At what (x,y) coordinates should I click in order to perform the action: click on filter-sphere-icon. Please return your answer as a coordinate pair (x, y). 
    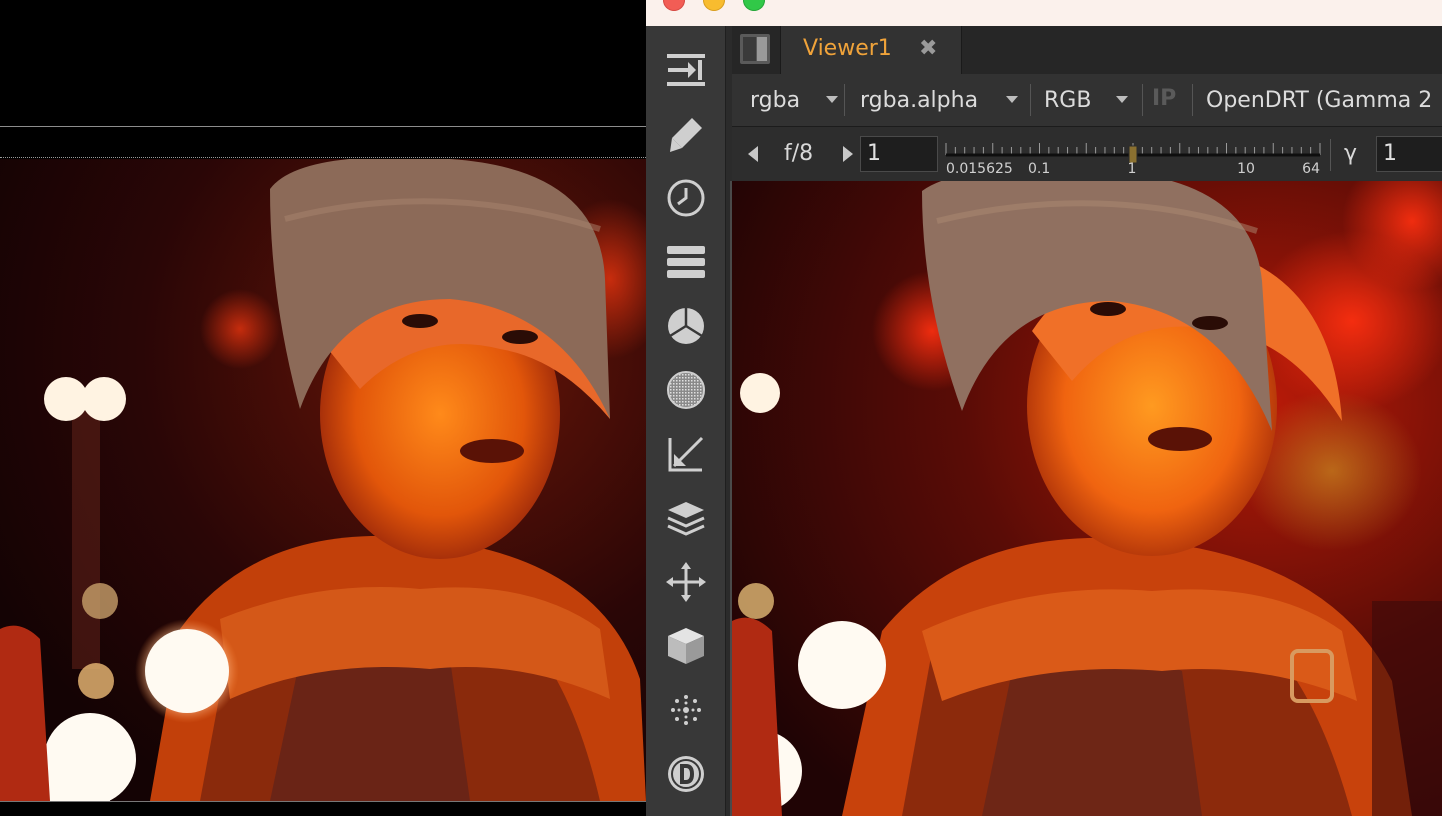
    Looking at the image, I should click on (686, 390).